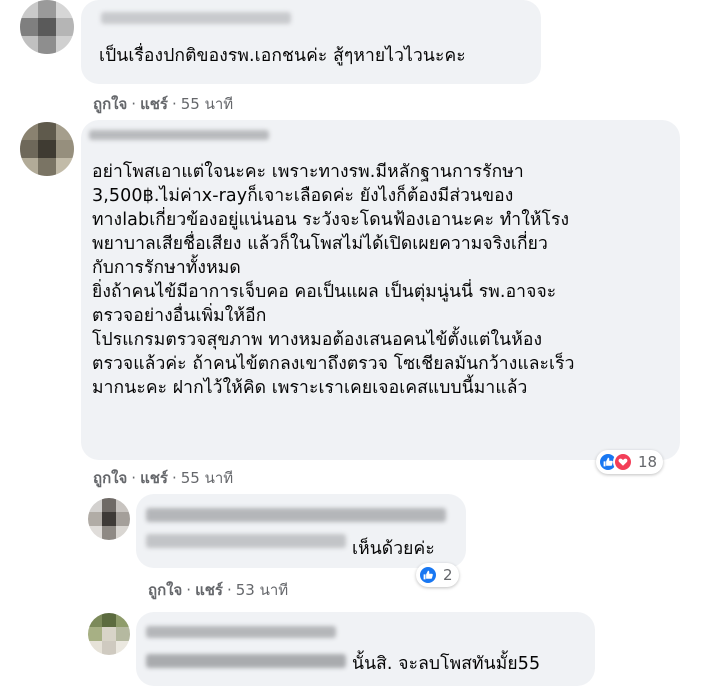 This screenshot has width=714, height=686. Describe the element at coordinates (393, 549) in the screenshot. I see `comment-text: เห็นด้วยค่ะ` at that location.